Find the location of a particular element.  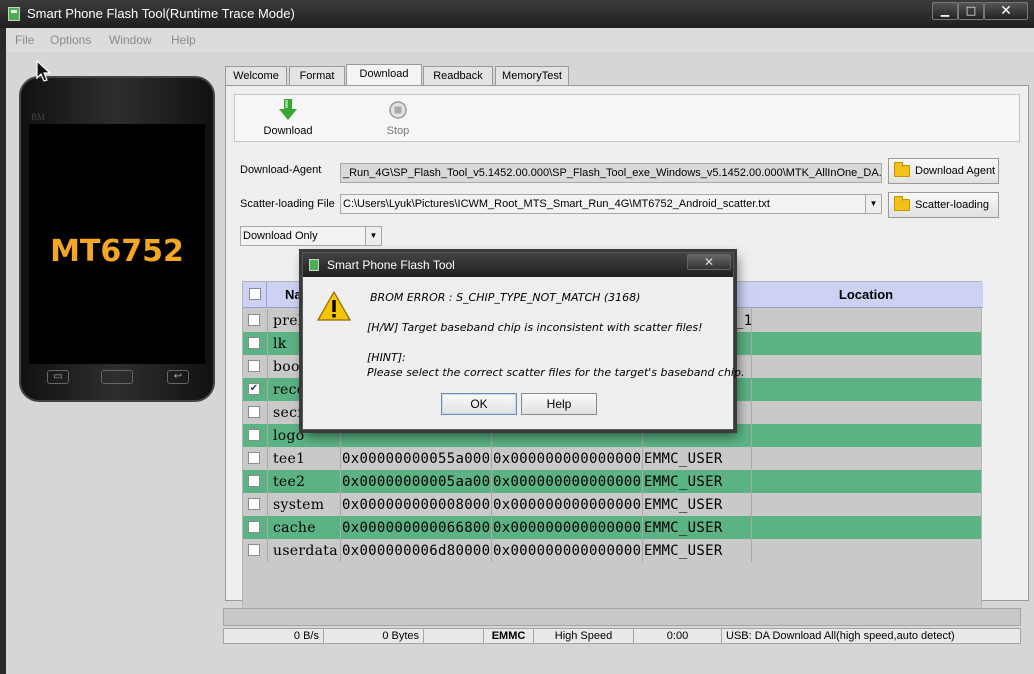

tab-download: Download is located at coordinates (384, 75).